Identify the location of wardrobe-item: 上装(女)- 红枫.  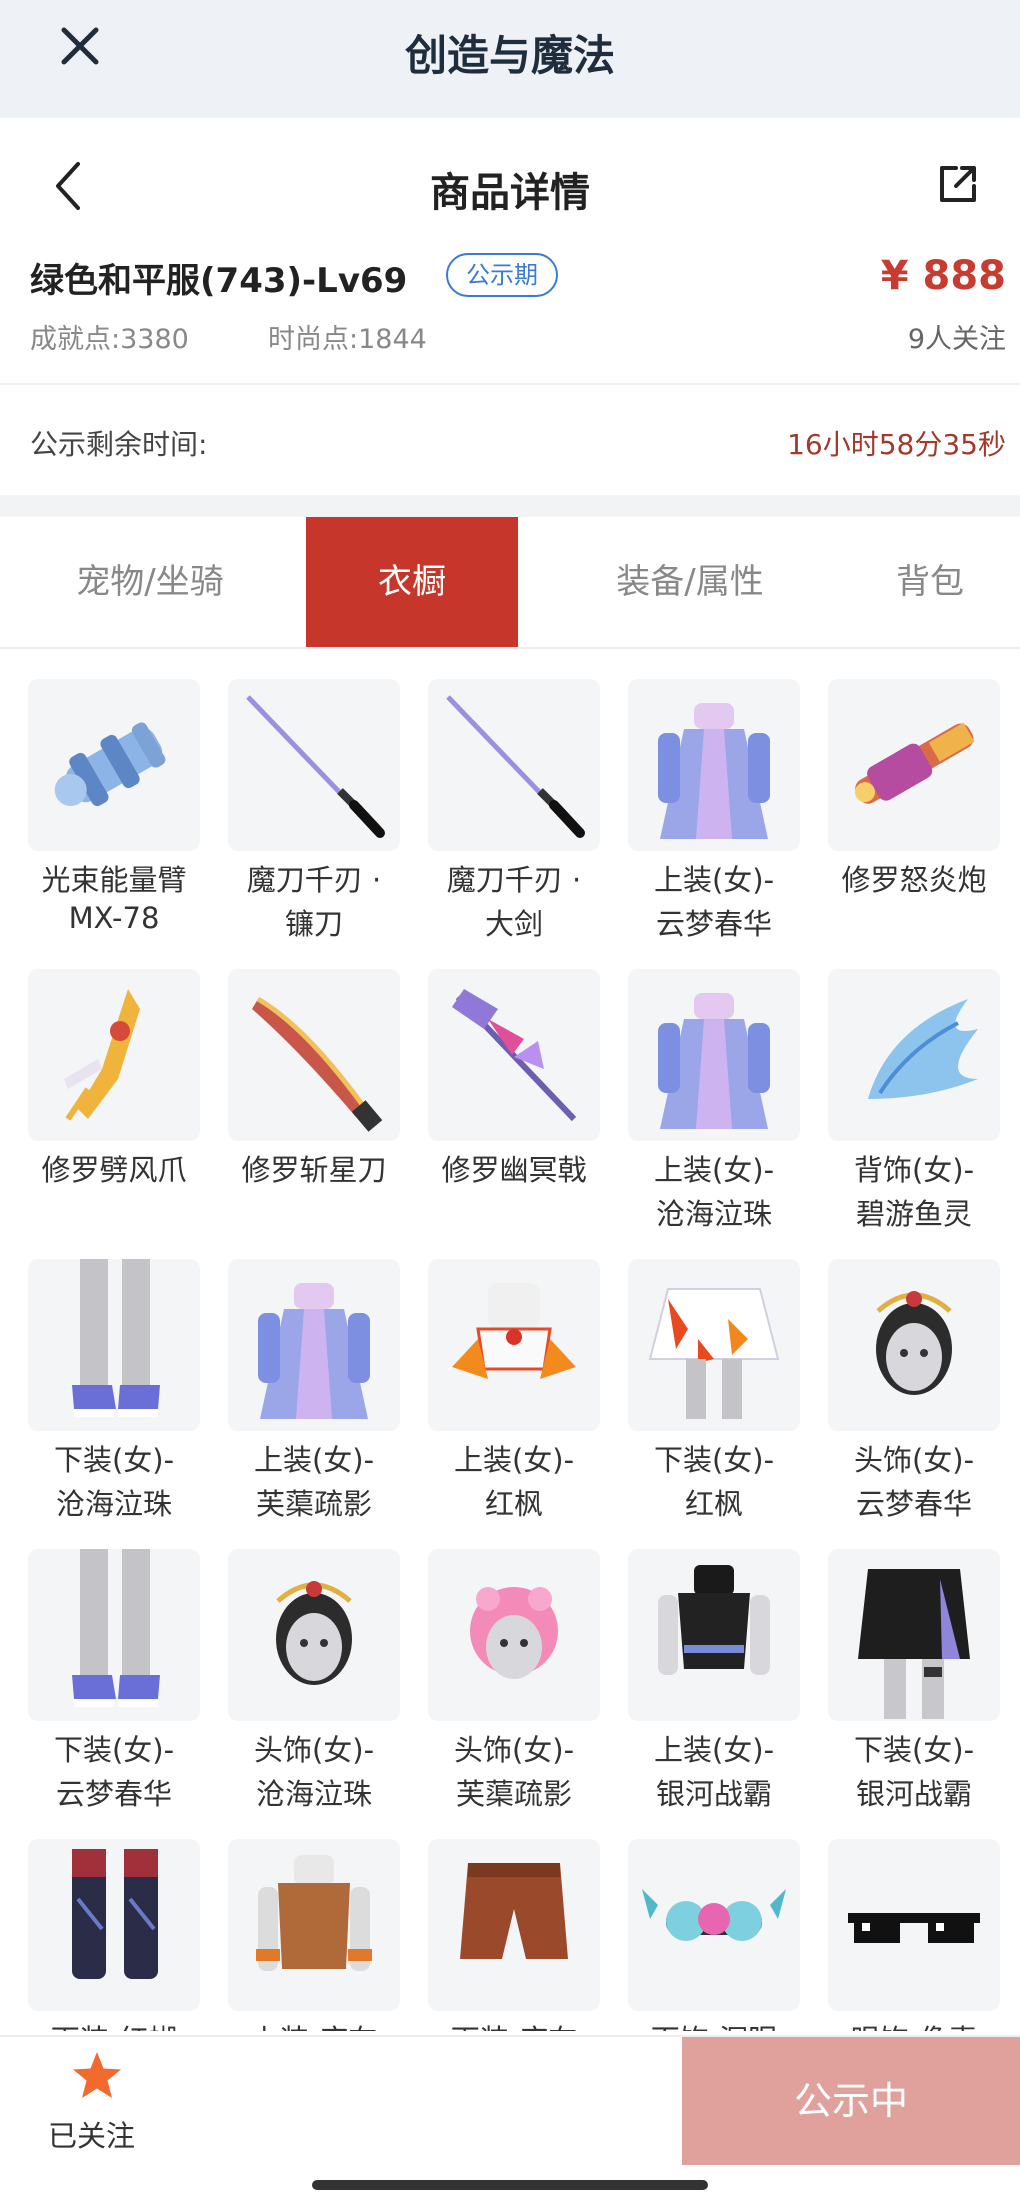
(500, 1376).